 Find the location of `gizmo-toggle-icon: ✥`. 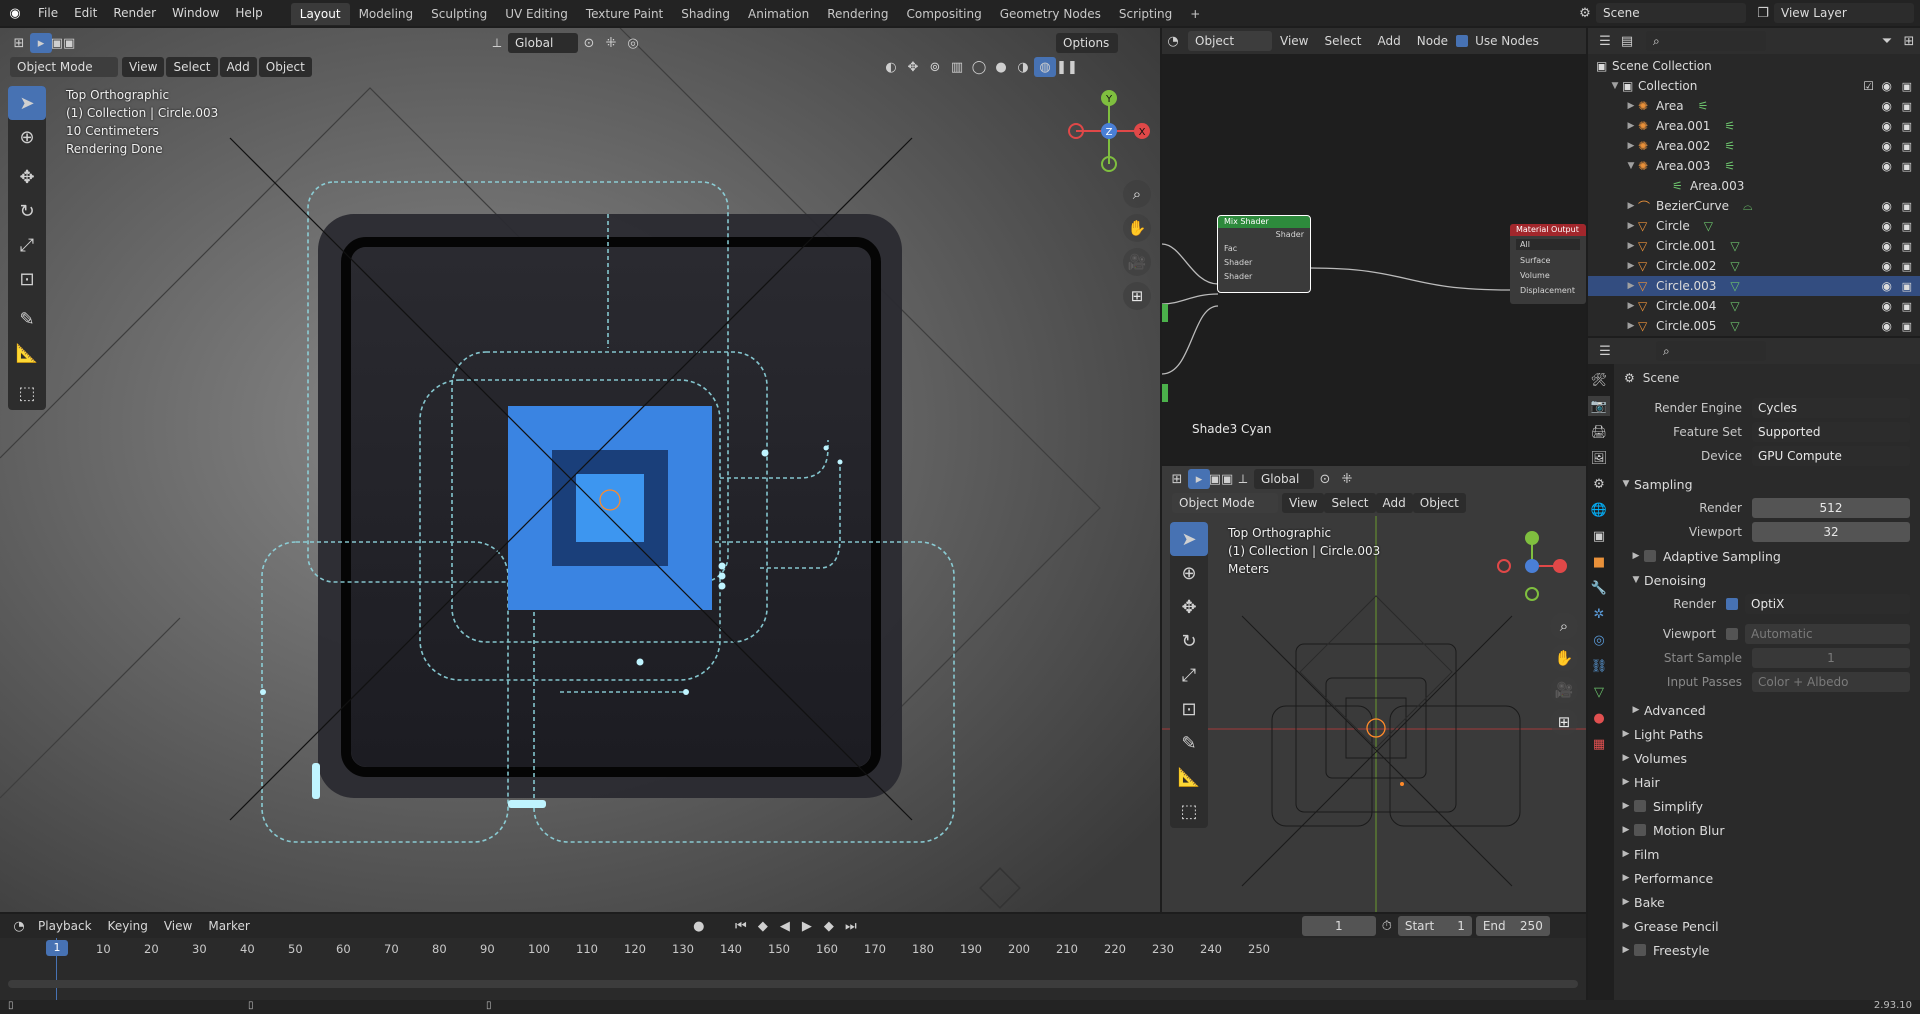

gizmo-toggle-icon: ✥ is located at coordinates (913, 67).